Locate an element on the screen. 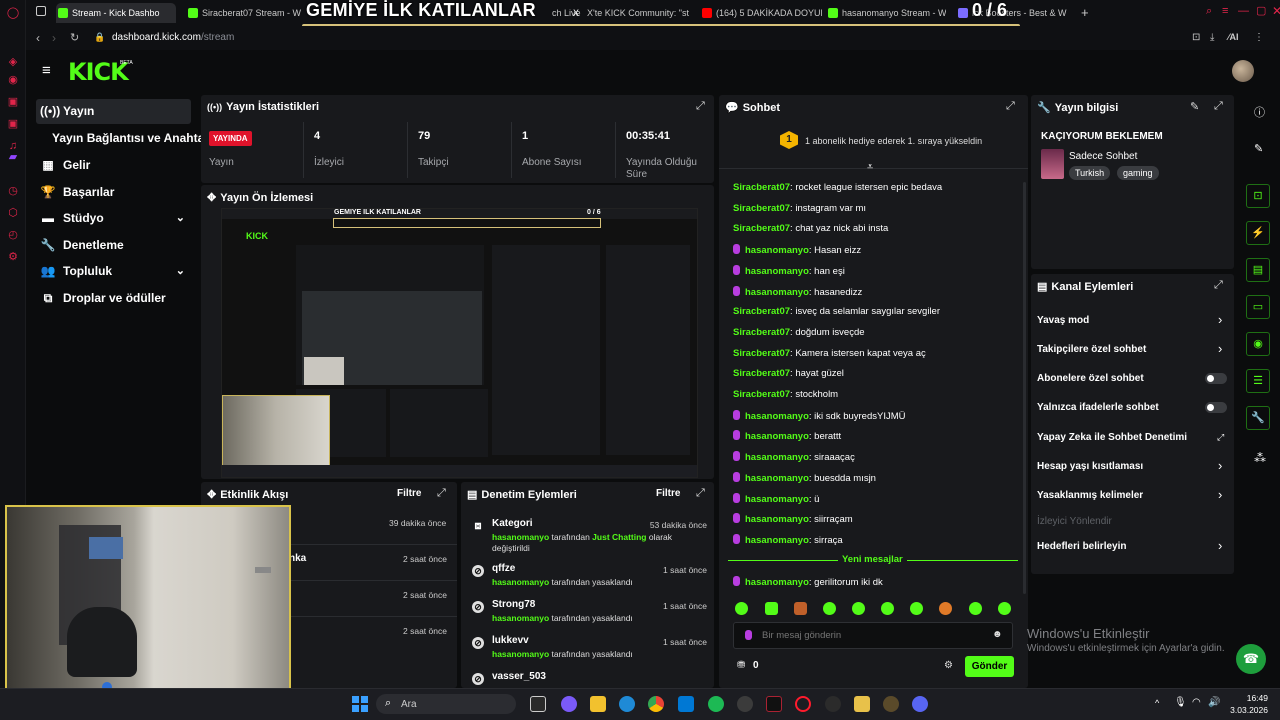 The height and width of the screenshot is (720, 1280). reload-icon: ↻ is located at coordinates (74, 37).